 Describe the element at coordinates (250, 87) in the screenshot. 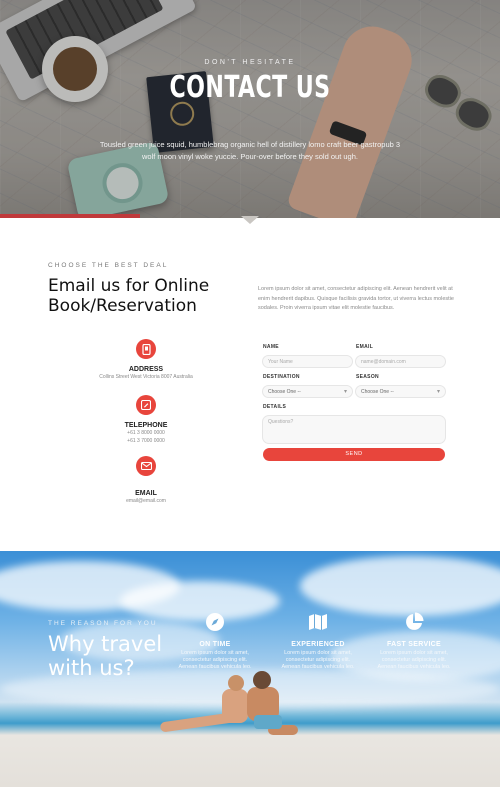

I see `page-title: CONTACT US` at that location.